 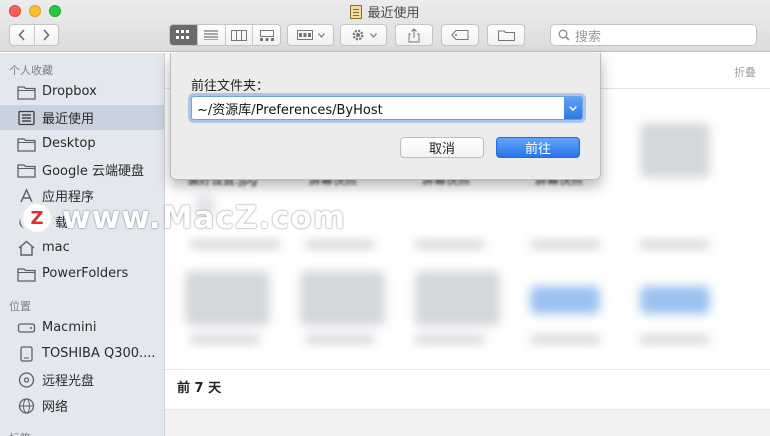 I want to click on period-header: 前 7 天, so click(x=199, y=388).